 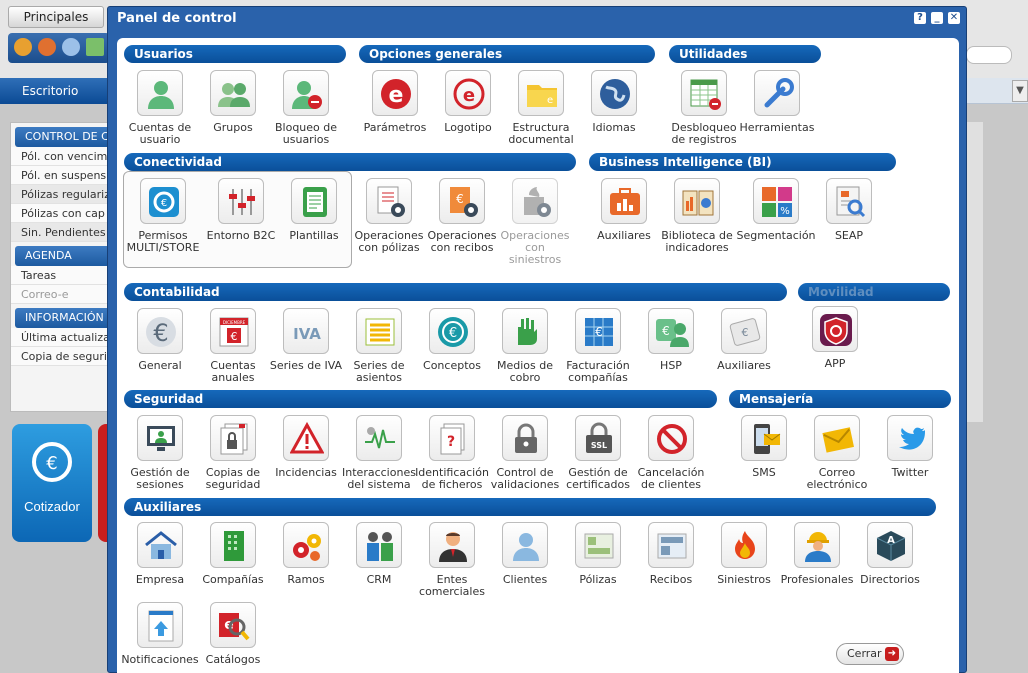 What do you see at coordinates (60, 156) in the screenshot?
I see `sidebar-item: Pól. con vencim` at bounding box center [60, 156].